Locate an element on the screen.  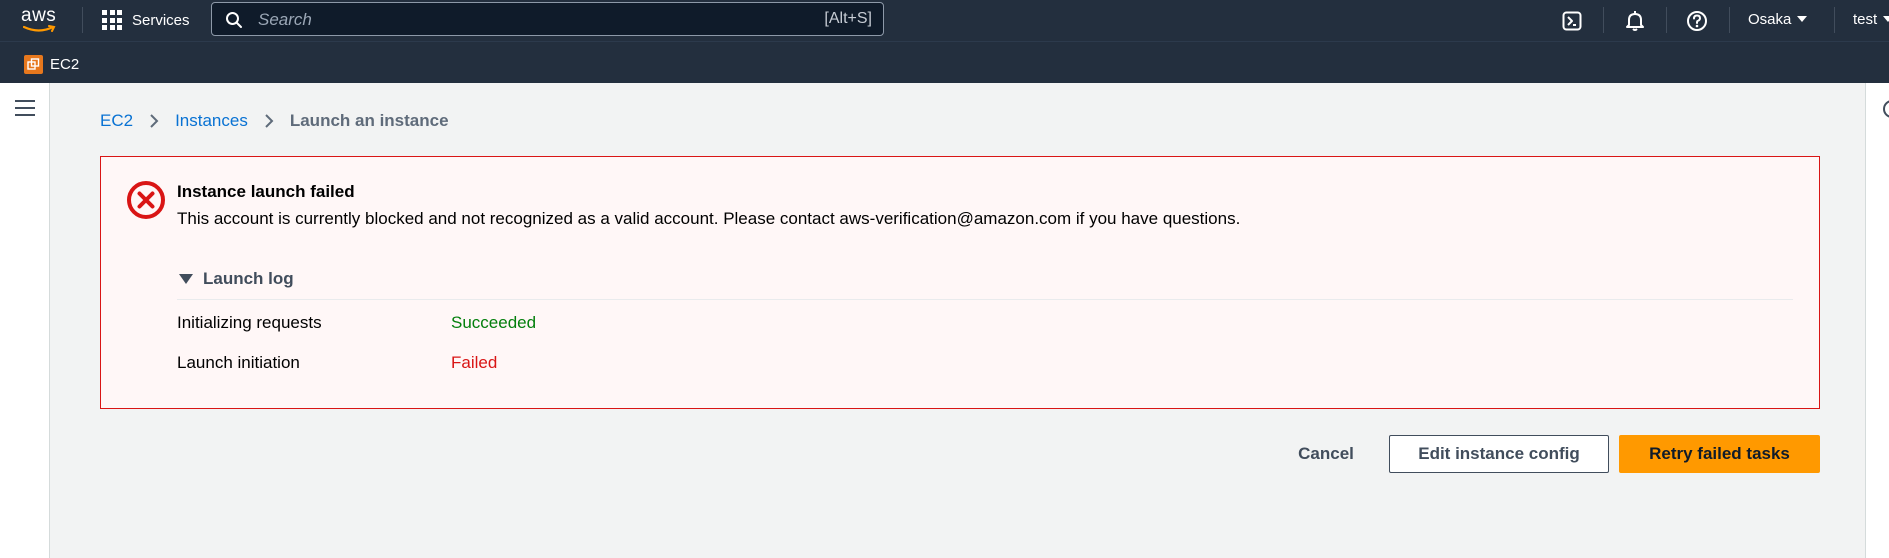
account-menu: test is located at coordinates (1871, 19).